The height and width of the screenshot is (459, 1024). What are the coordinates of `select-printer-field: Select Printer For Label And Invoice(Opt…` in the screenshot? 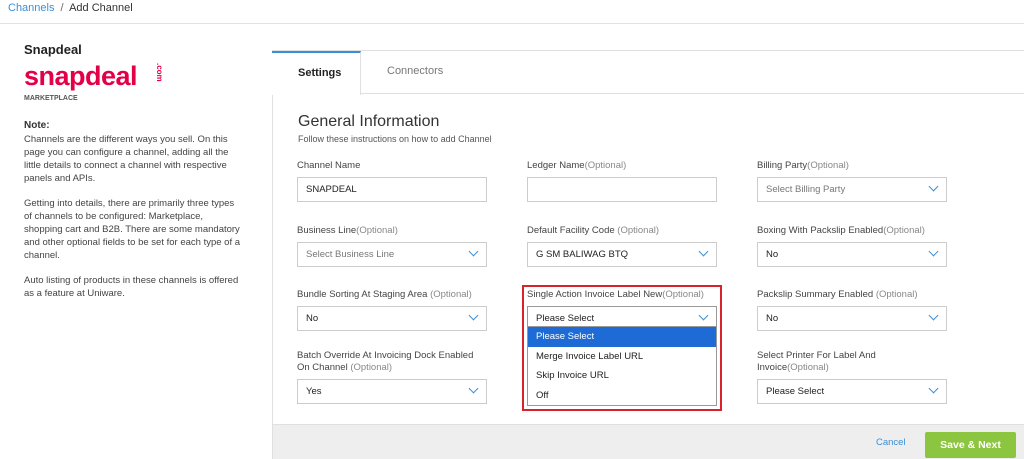 It's located at (852, 377).